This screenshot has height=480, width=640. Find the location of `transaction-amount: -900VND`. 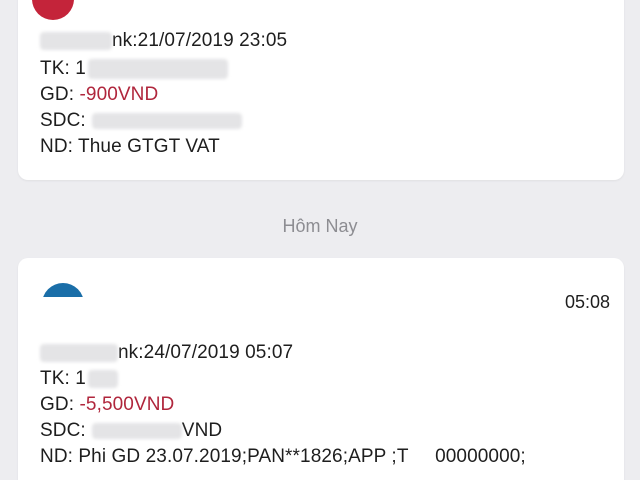

transaction-amount: -900VND is located at coordinates (119, 94).